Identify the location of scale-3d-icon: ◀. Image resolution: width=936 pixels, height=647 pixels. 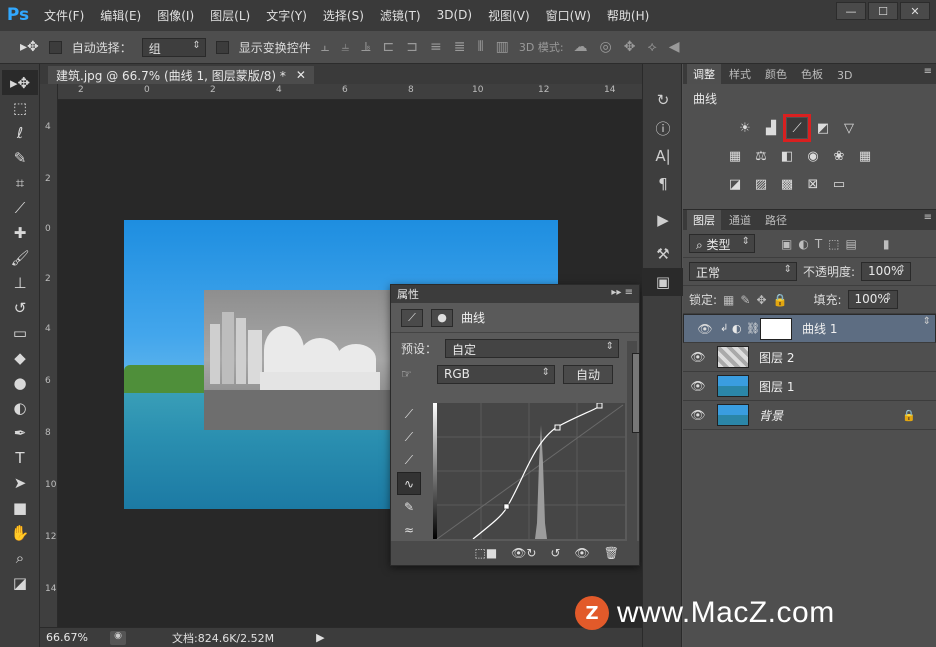
(674, 47).